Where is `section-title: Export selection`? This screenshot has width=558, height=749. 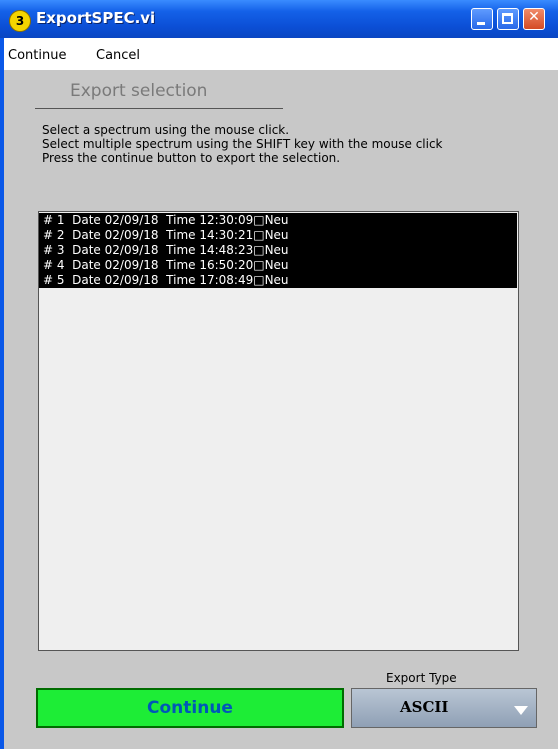 section-title: Export selection is located at coordinates (139, 91).